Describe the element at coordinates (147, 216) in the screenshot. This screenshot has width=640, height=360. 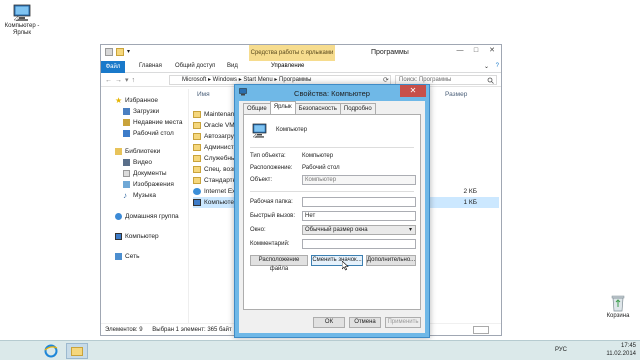
I see `nav-homegroup: Домашняя группа` at that location.